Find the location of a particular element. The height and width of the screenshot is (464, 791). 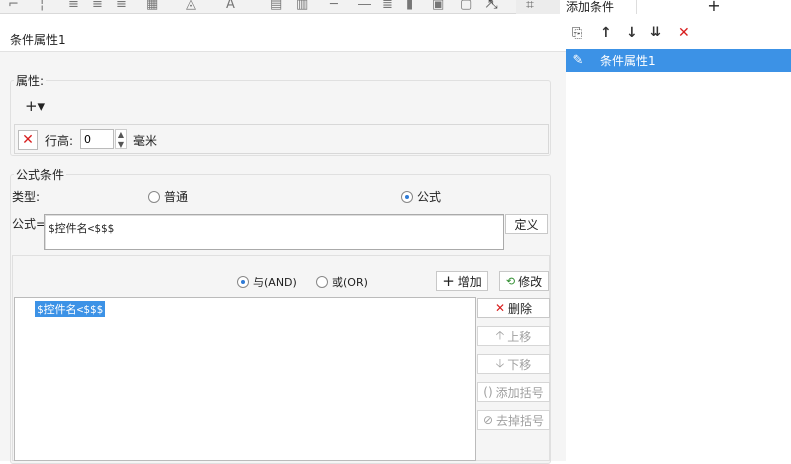

define-button: 定义 is located at coordinates (526, 224).